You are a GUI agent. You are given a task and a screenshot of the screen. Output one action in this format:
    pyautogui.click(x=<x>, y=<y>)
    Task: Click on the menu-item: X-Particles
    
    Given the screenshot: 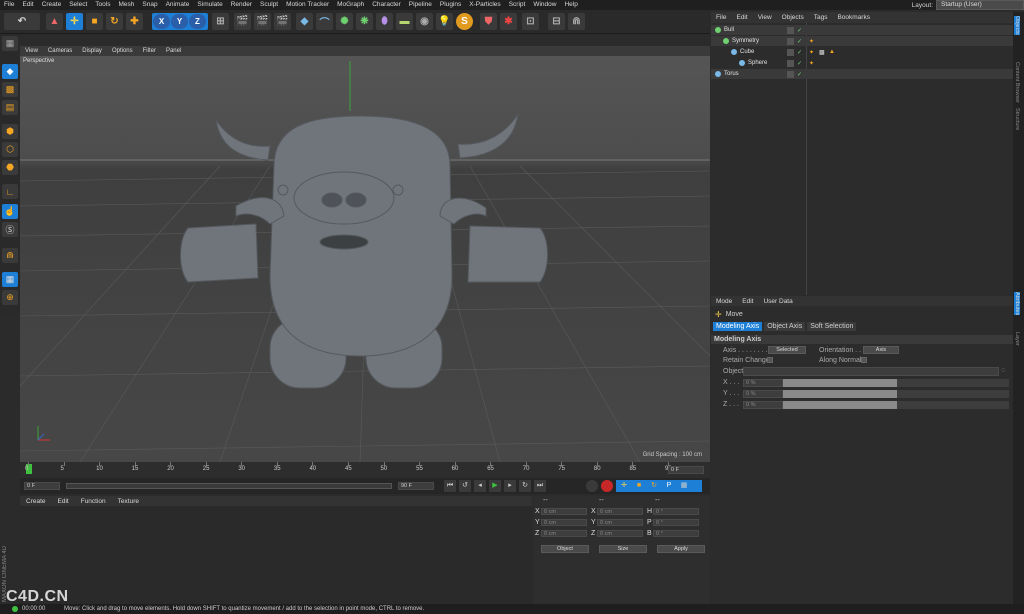 What is the action you would take?
    pyautogui.click(x=484, y=5)
    